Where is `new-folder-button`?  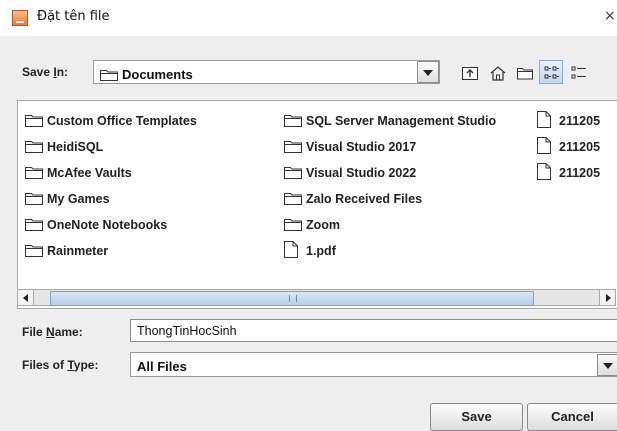 new-folder-button is located at coordinates (524, 72).